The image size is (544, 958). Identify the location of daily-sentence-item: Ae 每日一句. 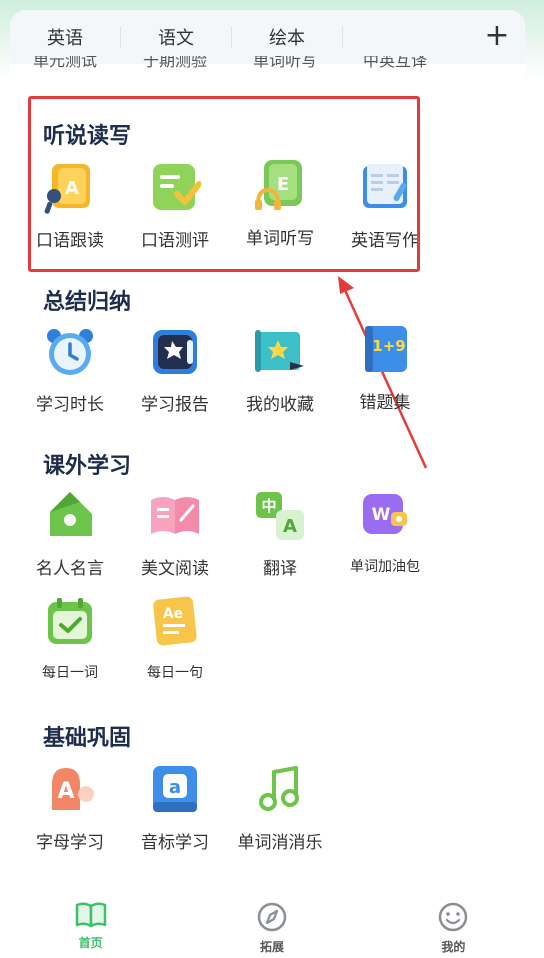
(175, 639).